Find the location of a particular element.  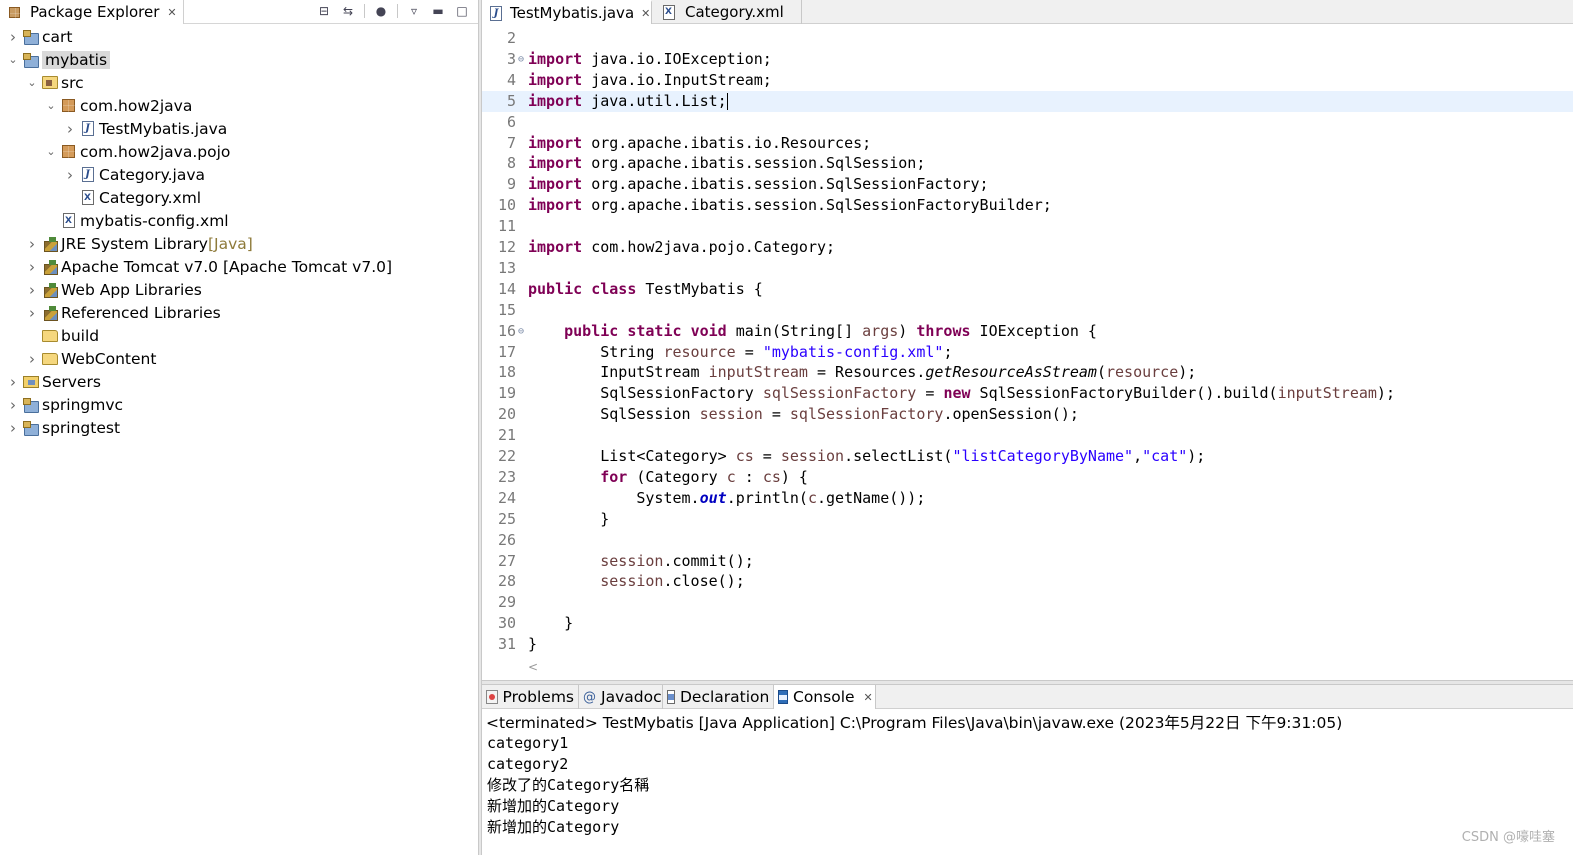

code-line: 29 is located at coordinates (1027, 602).